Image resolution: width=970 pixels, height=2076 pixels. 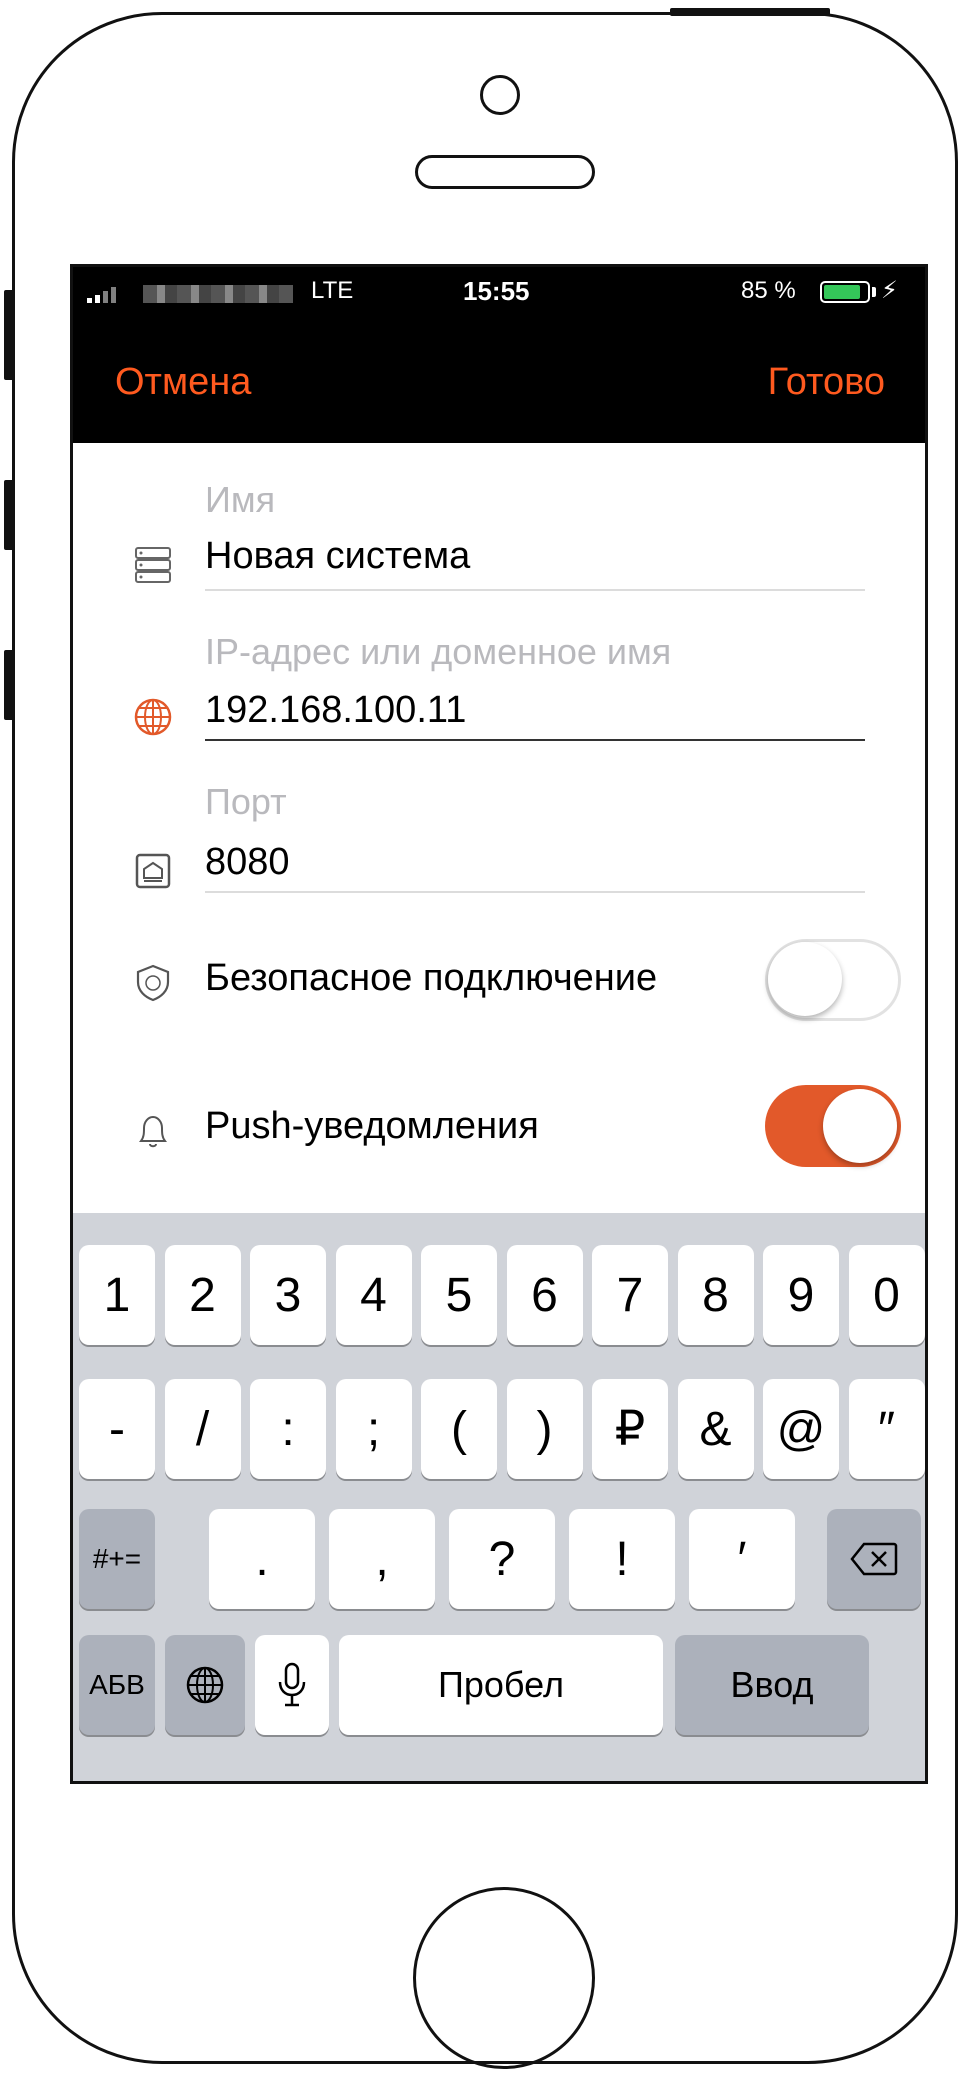 What do you see at coordinates (715, 1429) in the screenshot?
I see `key: &` at bounding box center [715, 1429].